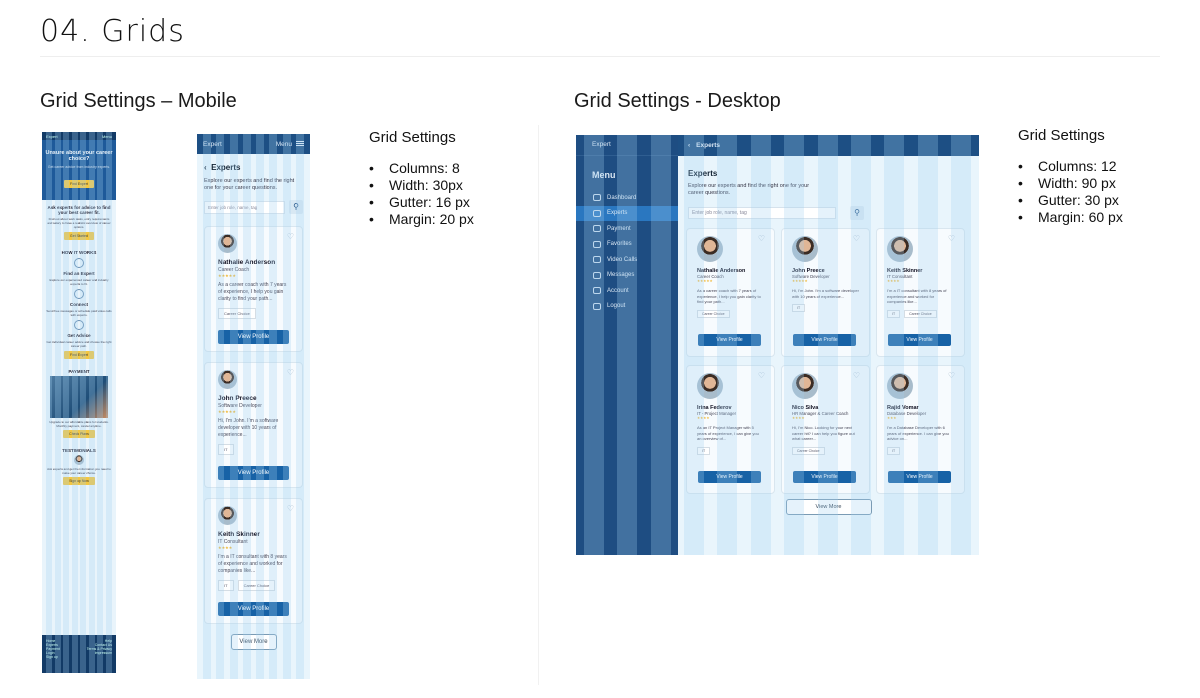 The image size is (1200, 698). Describe the element at coordinates (825, 450) in the screenshot. I see `tag-list: Career Choice` at that location.